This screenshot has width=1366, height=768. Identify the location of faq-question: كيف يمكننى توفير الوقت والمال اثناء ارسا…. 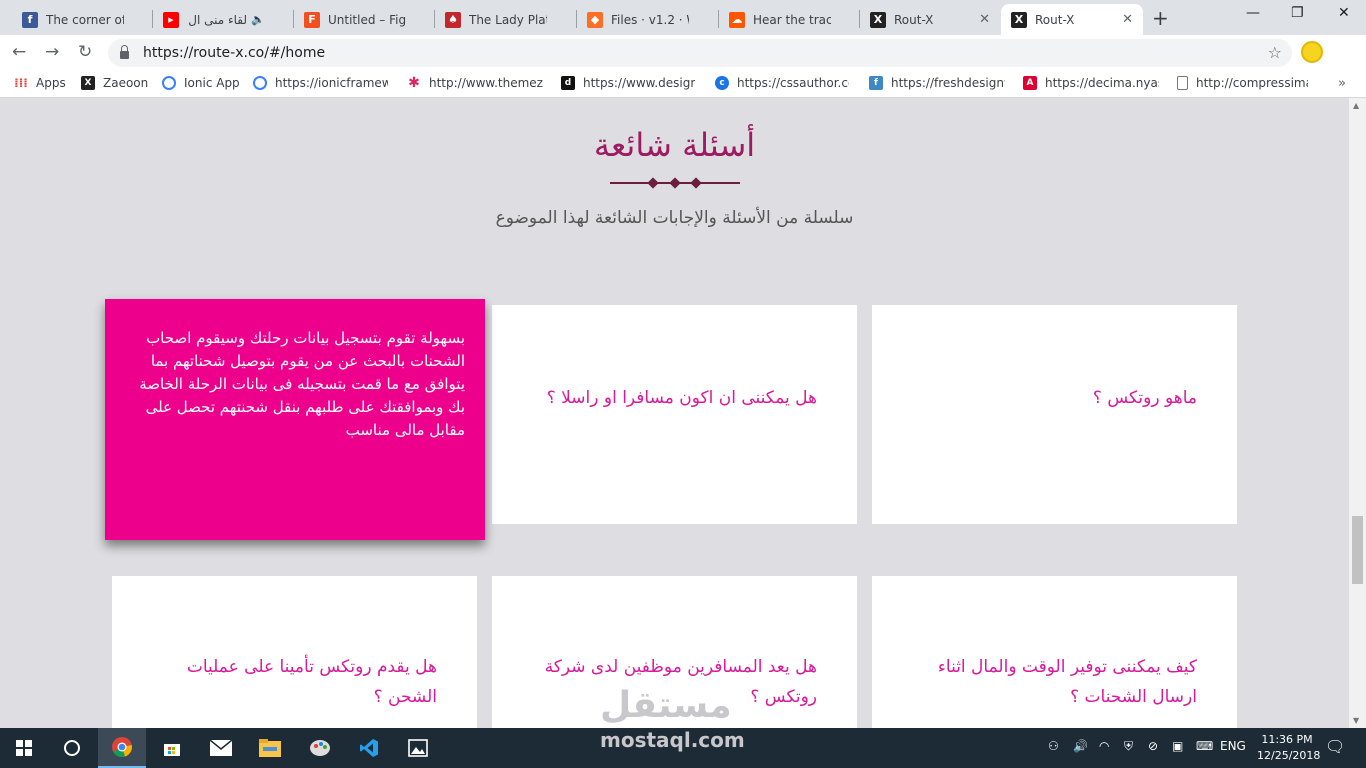
(1067, 682).